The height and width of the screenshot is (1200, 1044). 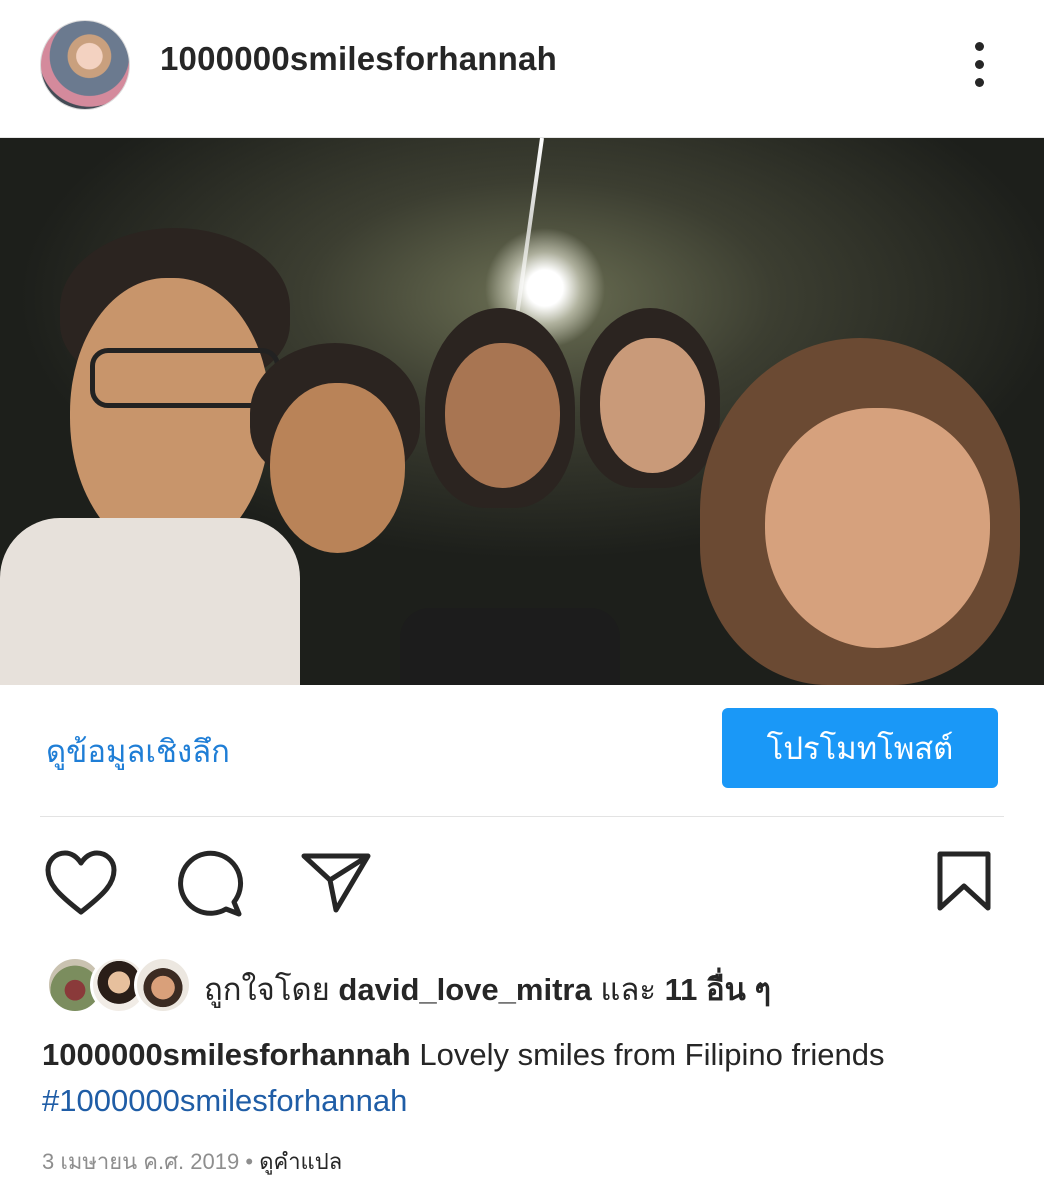 I want to click on post-username: 1000000smilesforhannah, so click(x=358, y=59).